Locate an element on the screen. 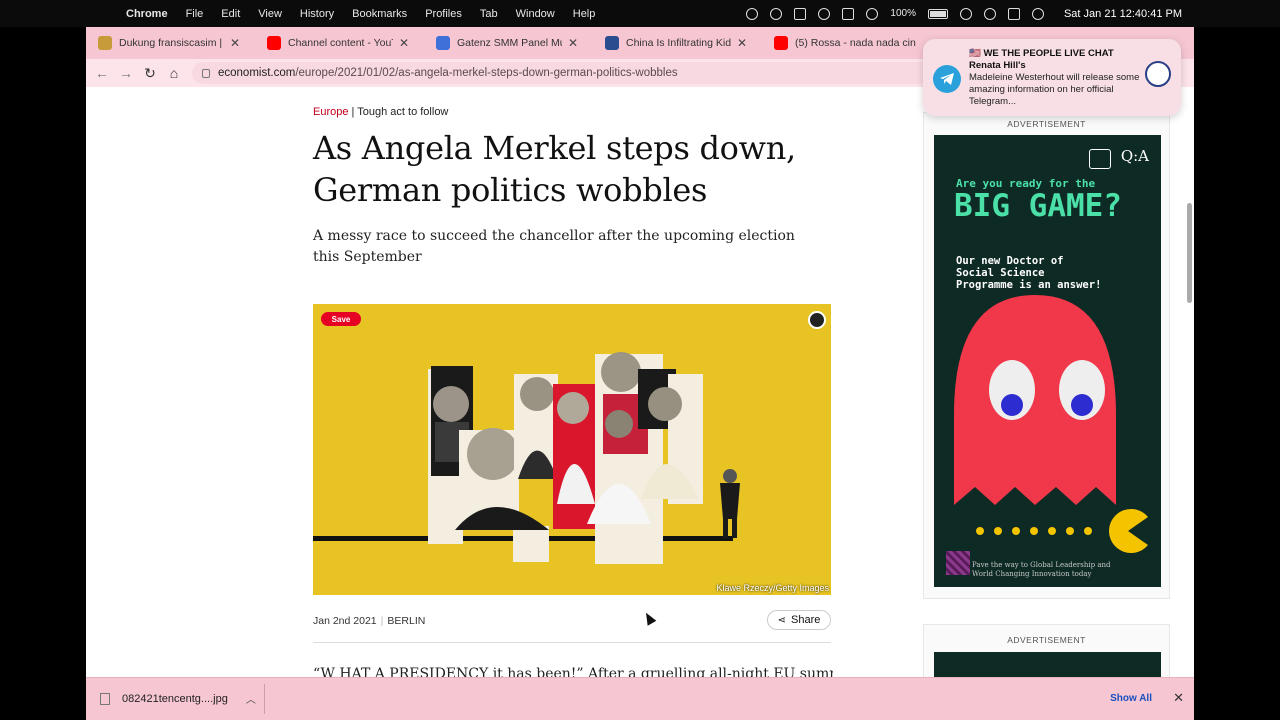 This screenshot has width=1280, height=720. browser-tab: Dukung fransiscasim | Sawe ✕ is located at coordinates (170, 43).